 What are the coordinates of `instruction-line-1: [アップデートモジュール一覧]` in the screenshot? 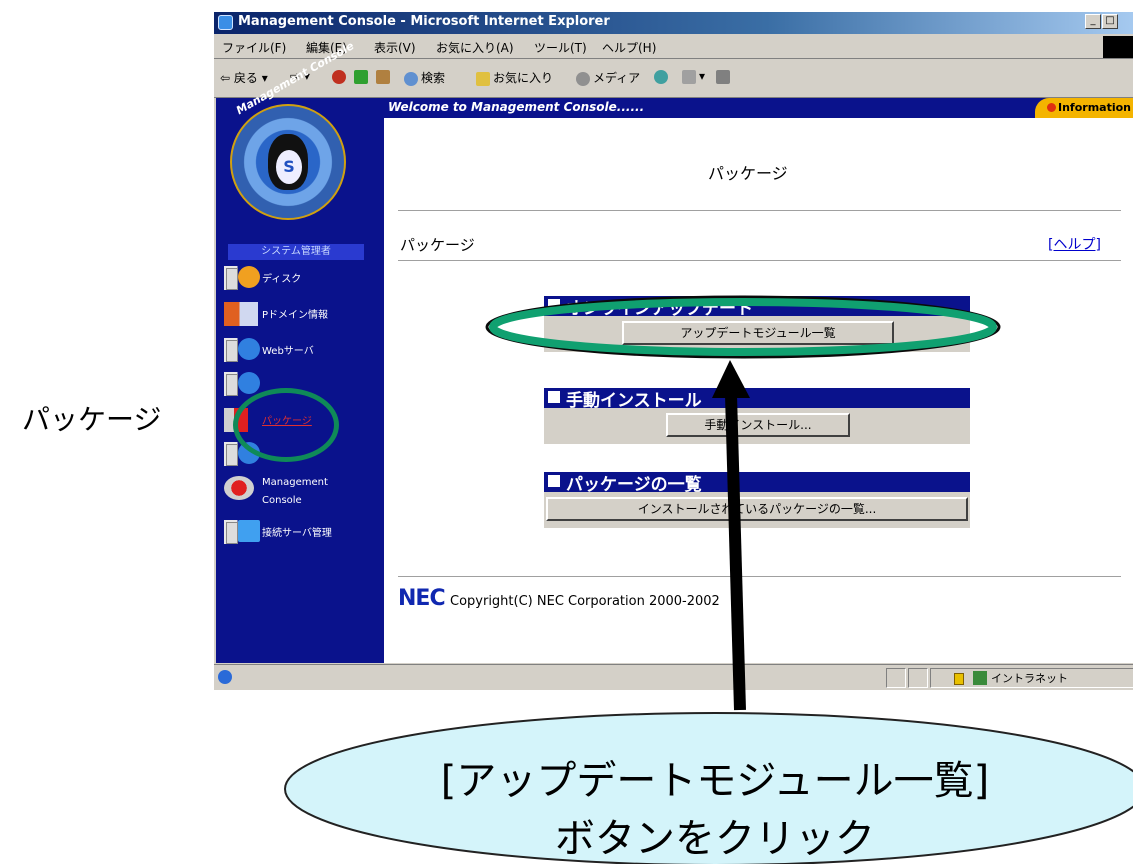 It's located at (715, 781).